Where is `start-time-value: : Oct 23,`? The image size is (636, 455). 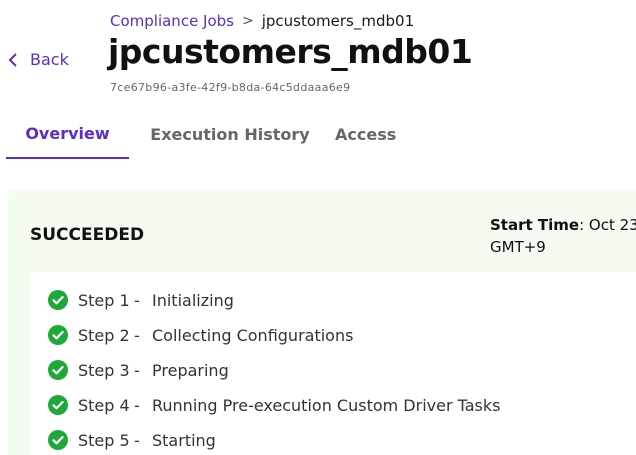
start-time-value: : Oct 23, is located at coordinates (607, 225).